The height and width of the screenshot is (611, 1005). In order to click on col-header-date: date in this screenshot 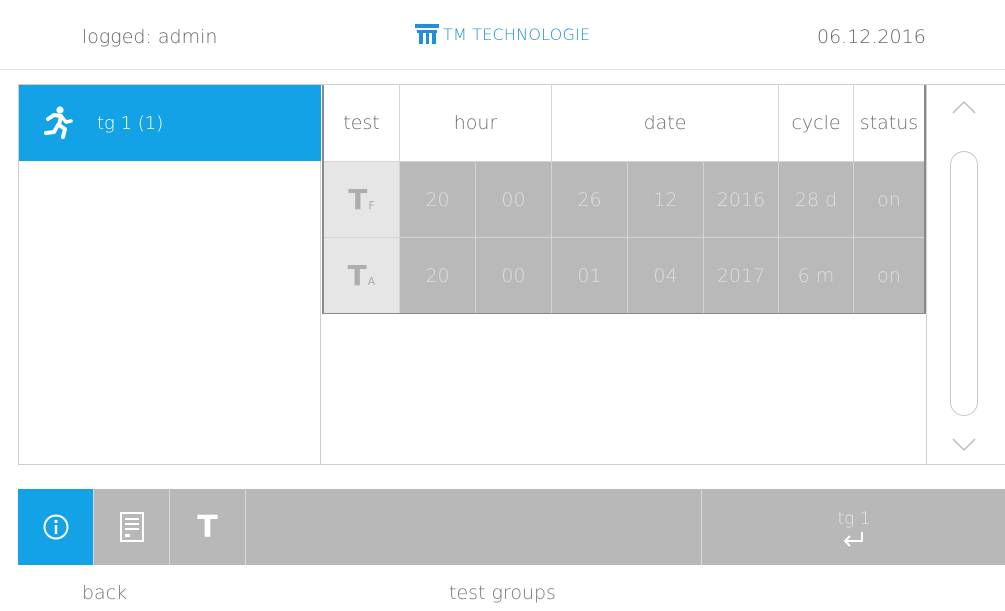, I will do `click(665, 123)`.